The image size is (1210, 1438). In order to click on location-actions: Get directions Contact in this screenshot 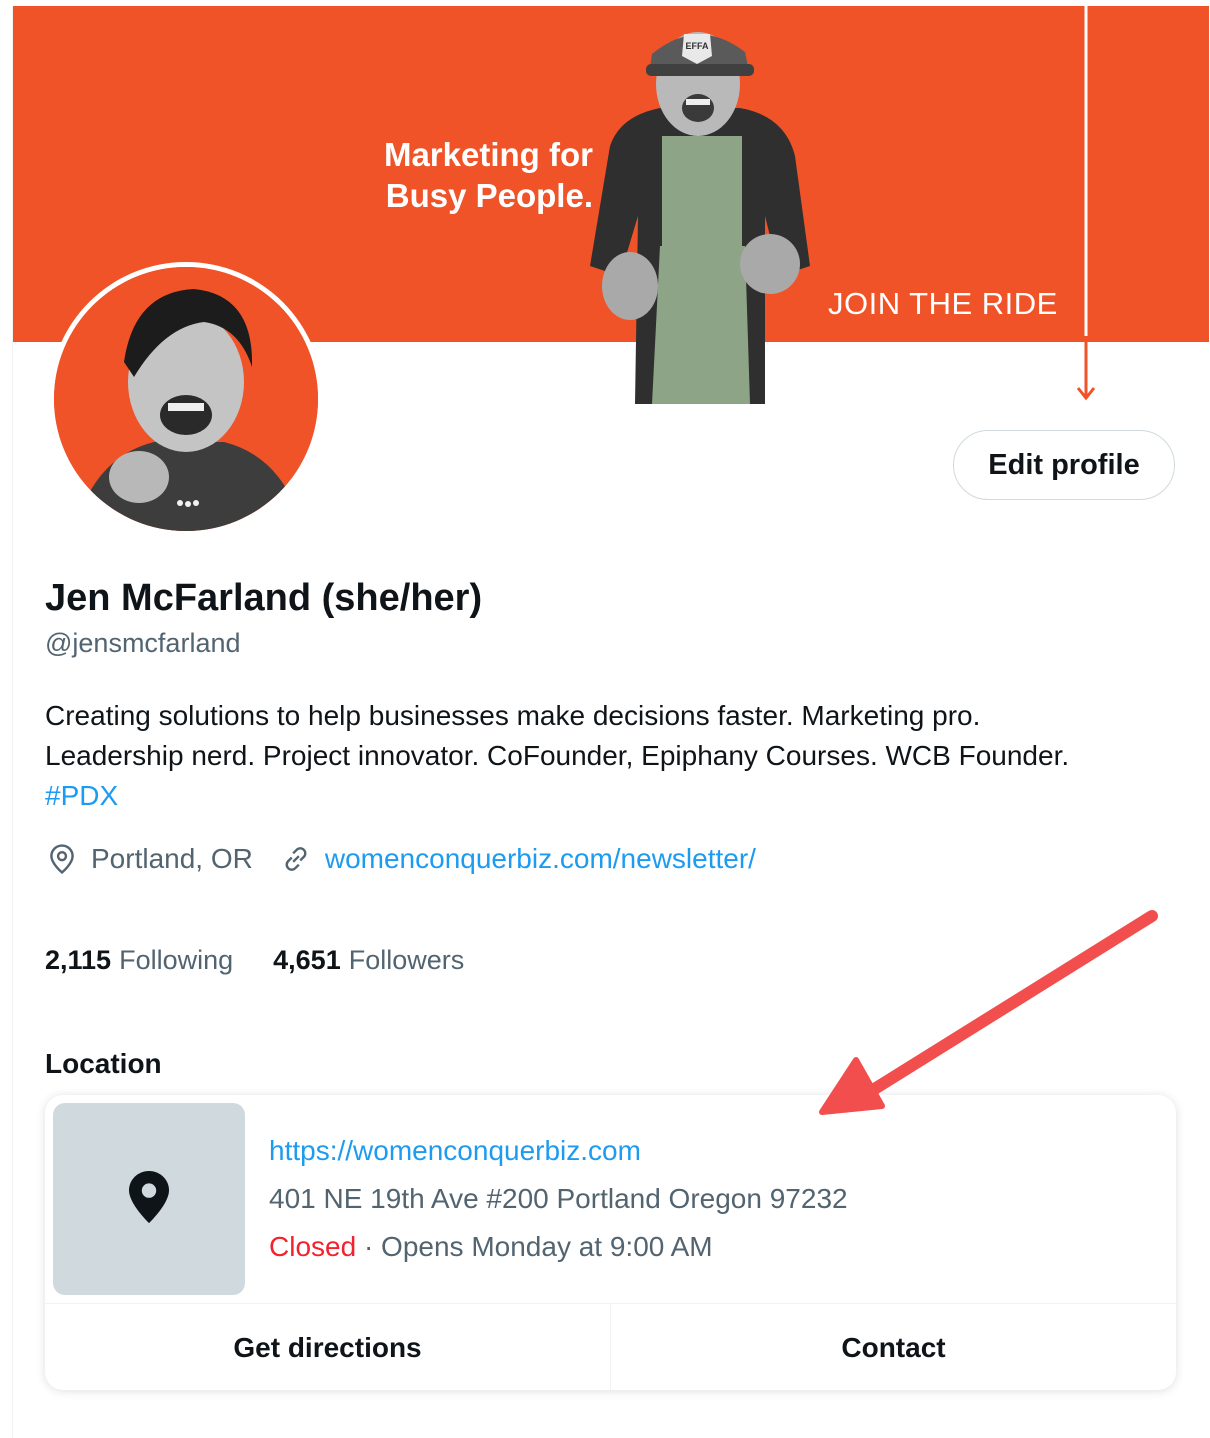, I will do `click(610, 1346)`.